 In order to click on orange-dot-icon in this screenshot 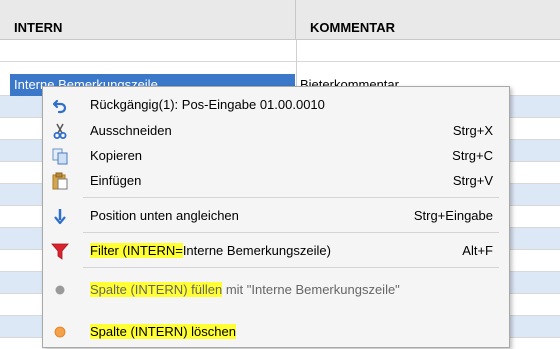, I will do `click(60, 332)`.